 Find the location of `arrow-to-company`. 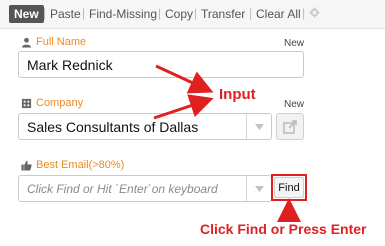

arrow-to-company is located at coordinates (183, 107).